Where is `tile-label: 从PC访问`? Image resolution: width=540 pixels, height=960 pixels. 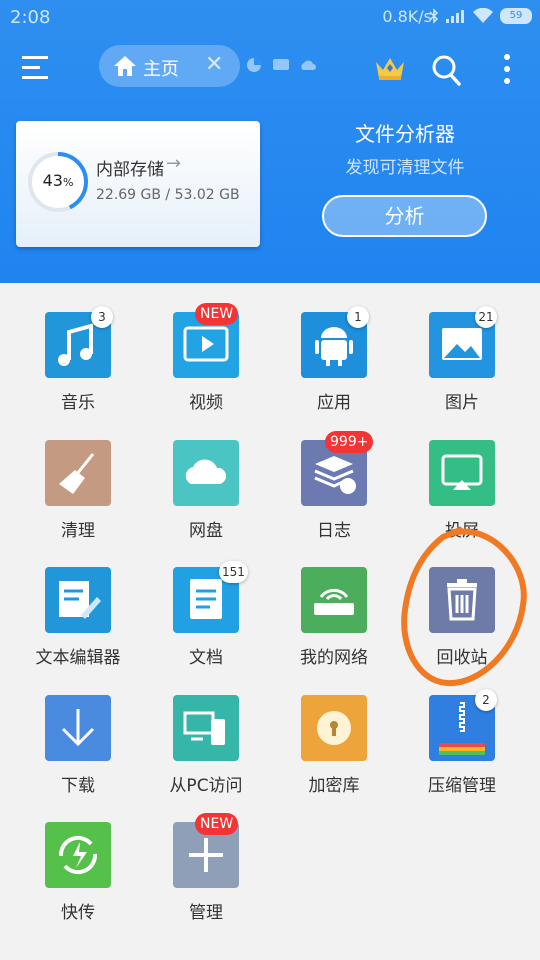
tile-label: 从PC访问 is located at coordinates (206, 785).